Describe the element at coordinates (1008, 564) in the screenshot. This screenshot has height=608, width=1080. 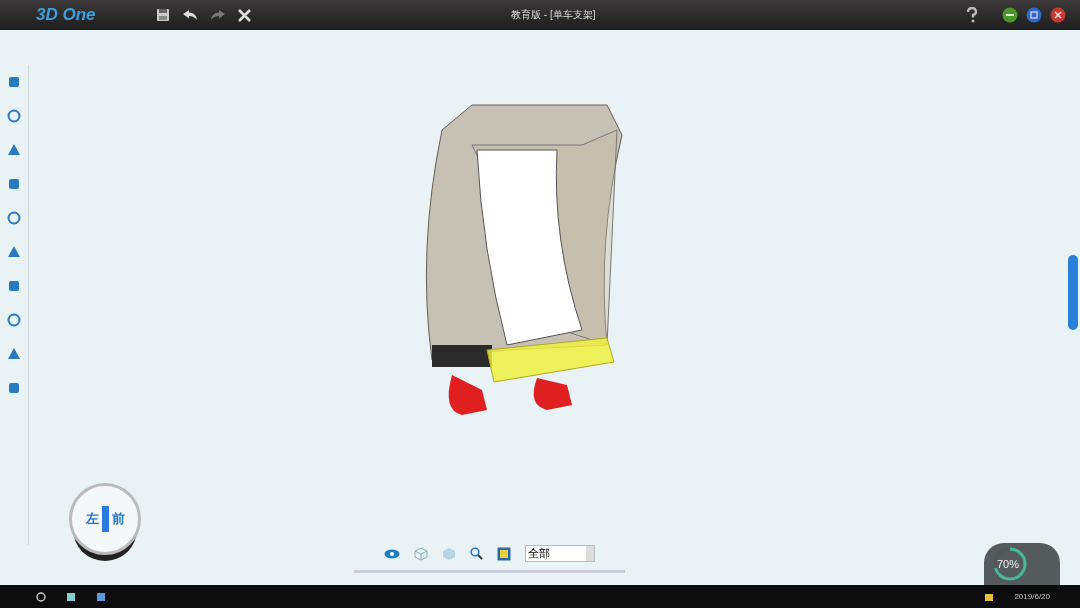
I see `usage-reading: 70%` at that location.